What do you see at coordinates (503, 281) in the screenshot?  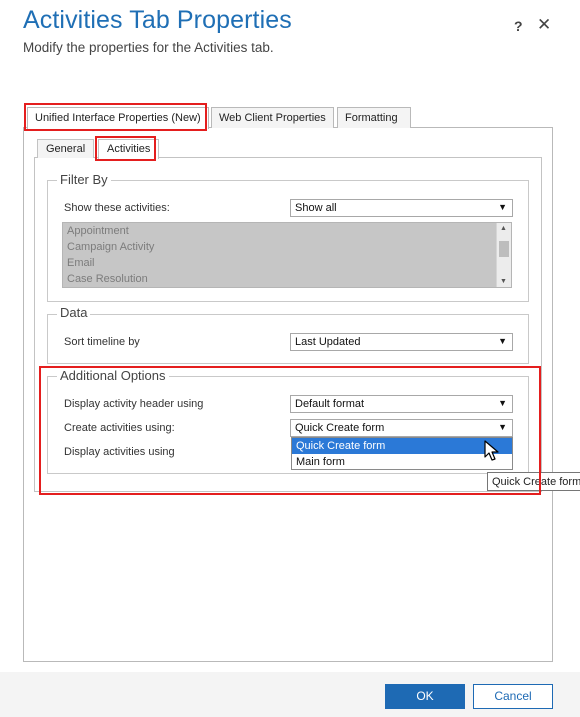 I see `scroll-down-icon: ▼` at bounding box center [503, 281].